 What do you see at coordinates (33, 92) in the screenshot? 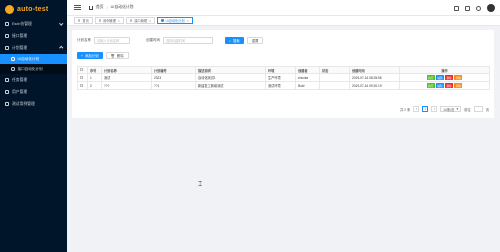
I see `sidebar-item-user: 用户管理` at bounding box center [33, 92].